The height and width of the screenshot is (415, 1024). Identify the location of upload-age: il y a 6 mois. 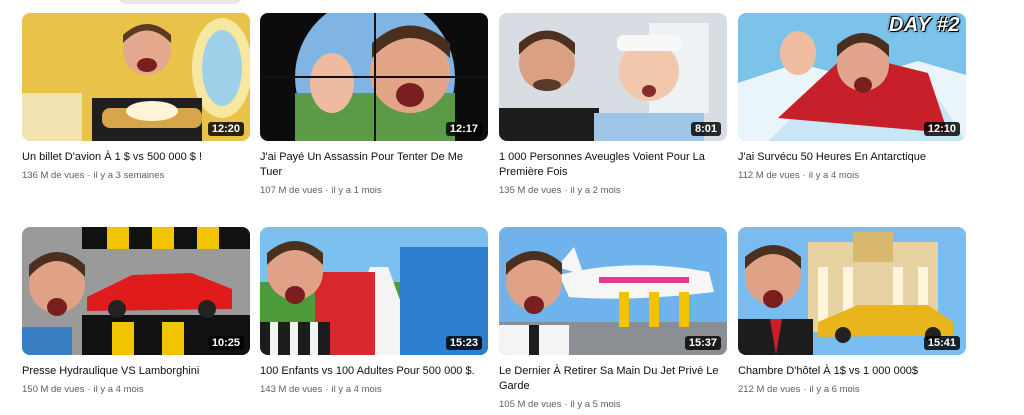
(834, 389).